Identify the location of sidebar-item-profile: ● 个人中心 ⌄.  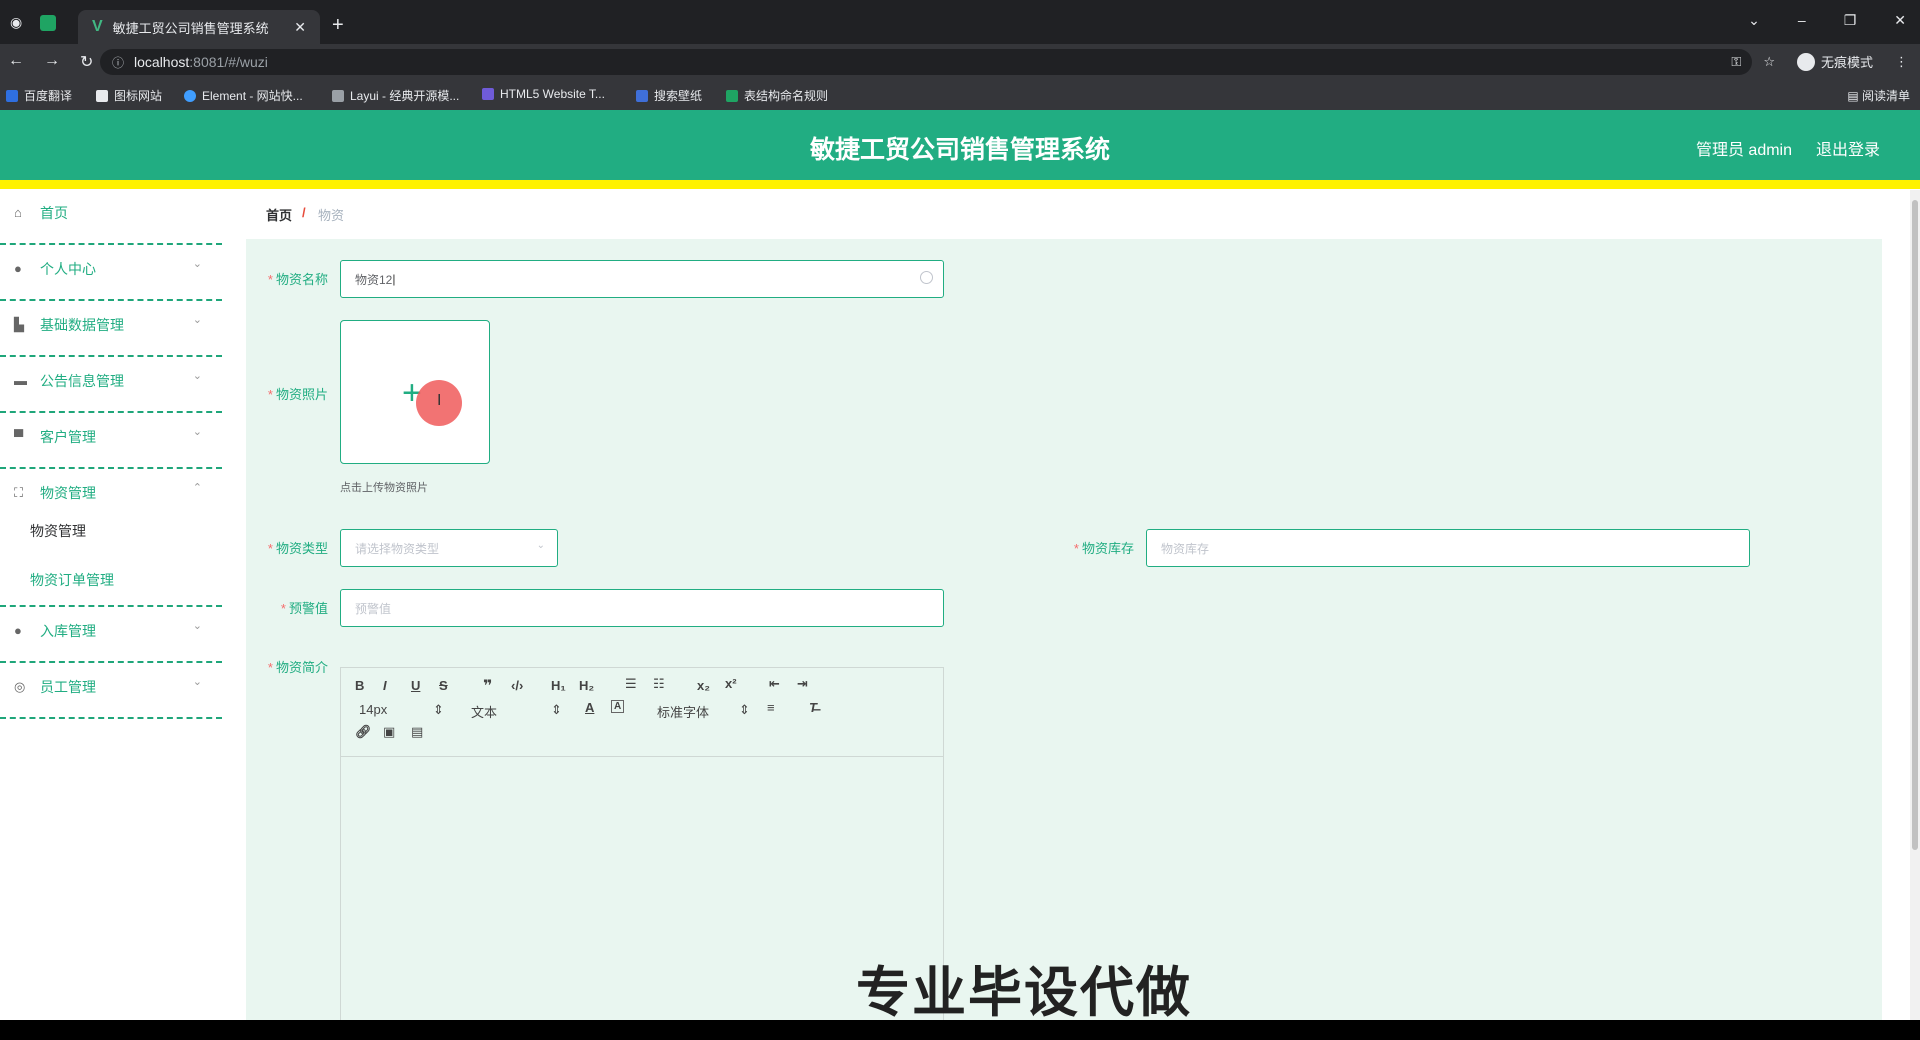
(111, 273).